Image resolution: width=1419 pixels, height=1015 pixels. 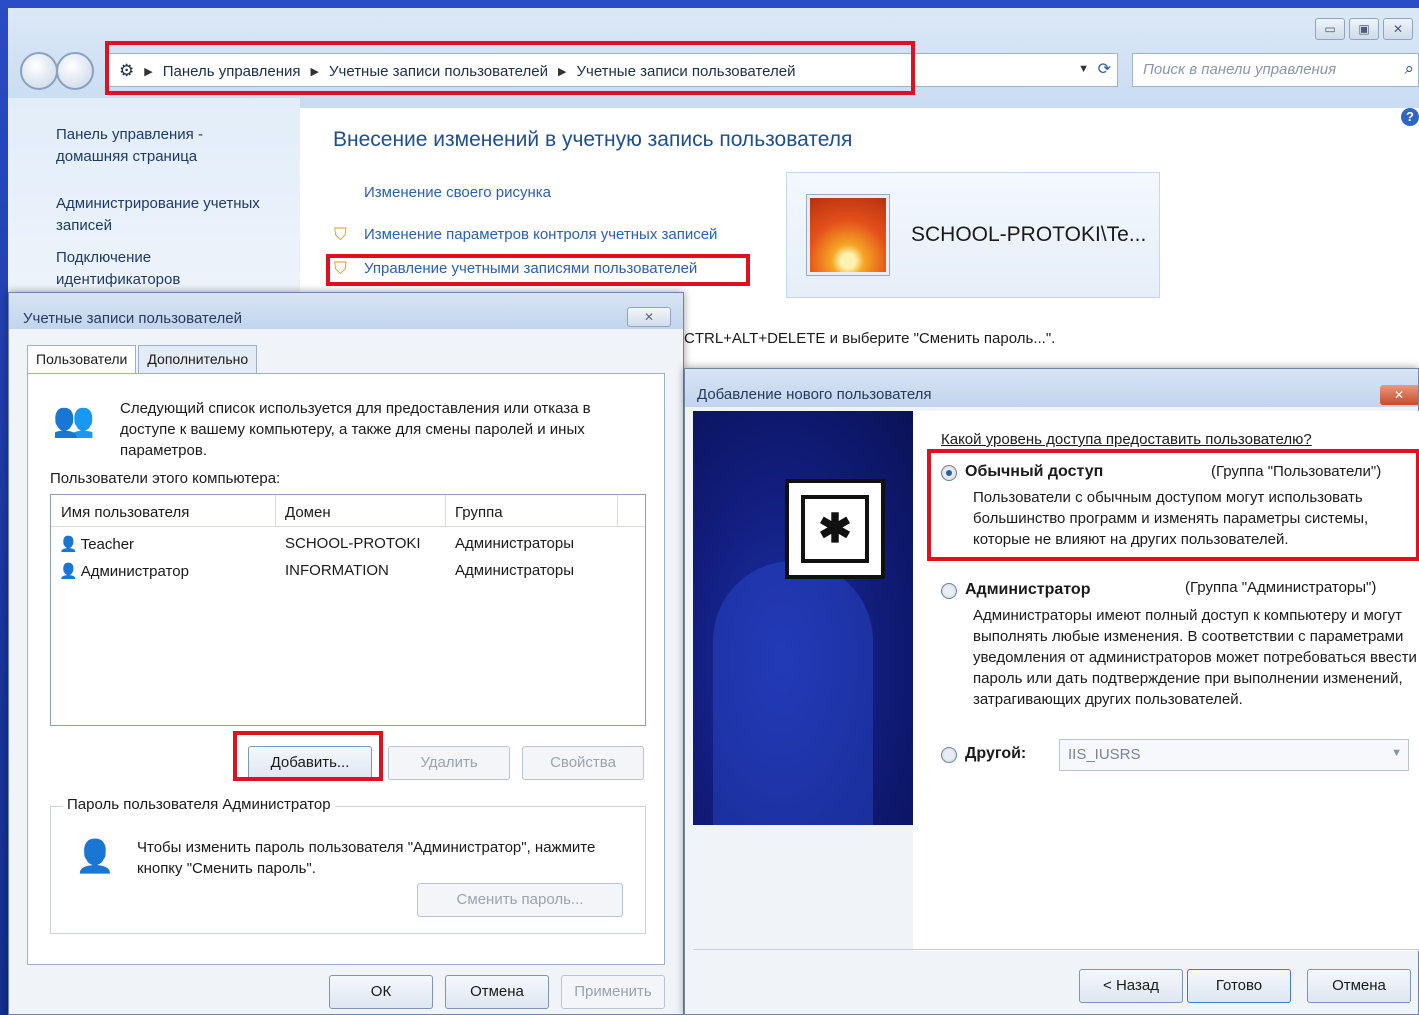 I want to click on cell-name: Teacher, so click(x=107, y=544).